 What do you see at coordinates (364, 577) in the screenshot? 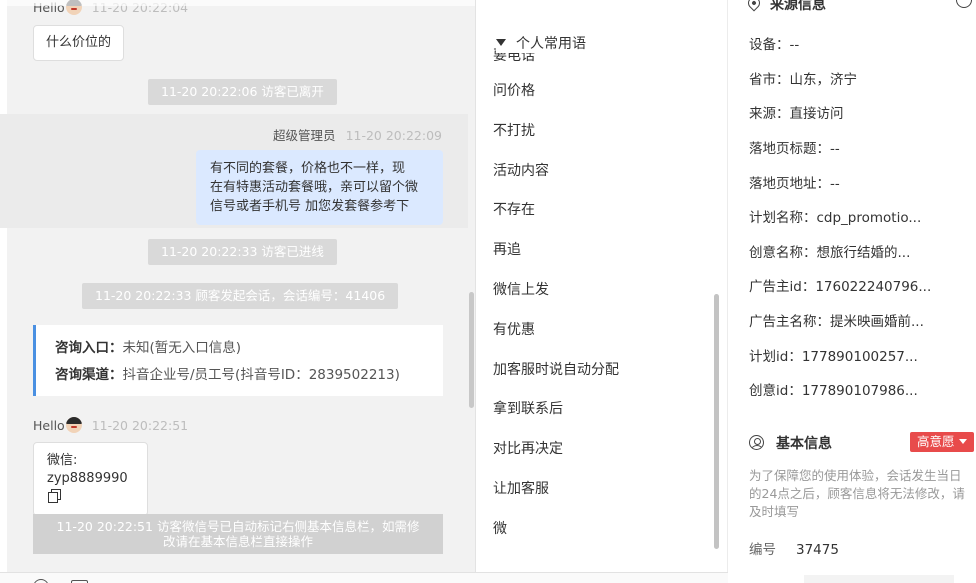
I see `chat-input-toolbar` at bounding box center [364, 577].